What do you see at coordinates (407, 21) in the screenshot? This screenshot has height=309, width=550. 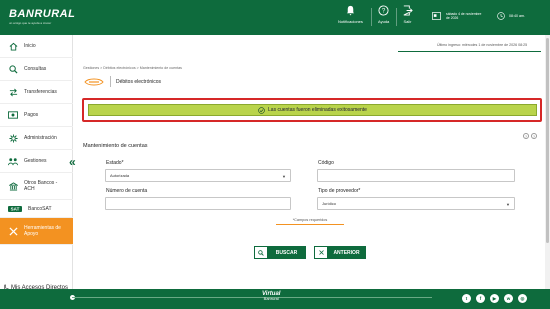 I see `exit-label: Salir` at bounding box center [407, 21].